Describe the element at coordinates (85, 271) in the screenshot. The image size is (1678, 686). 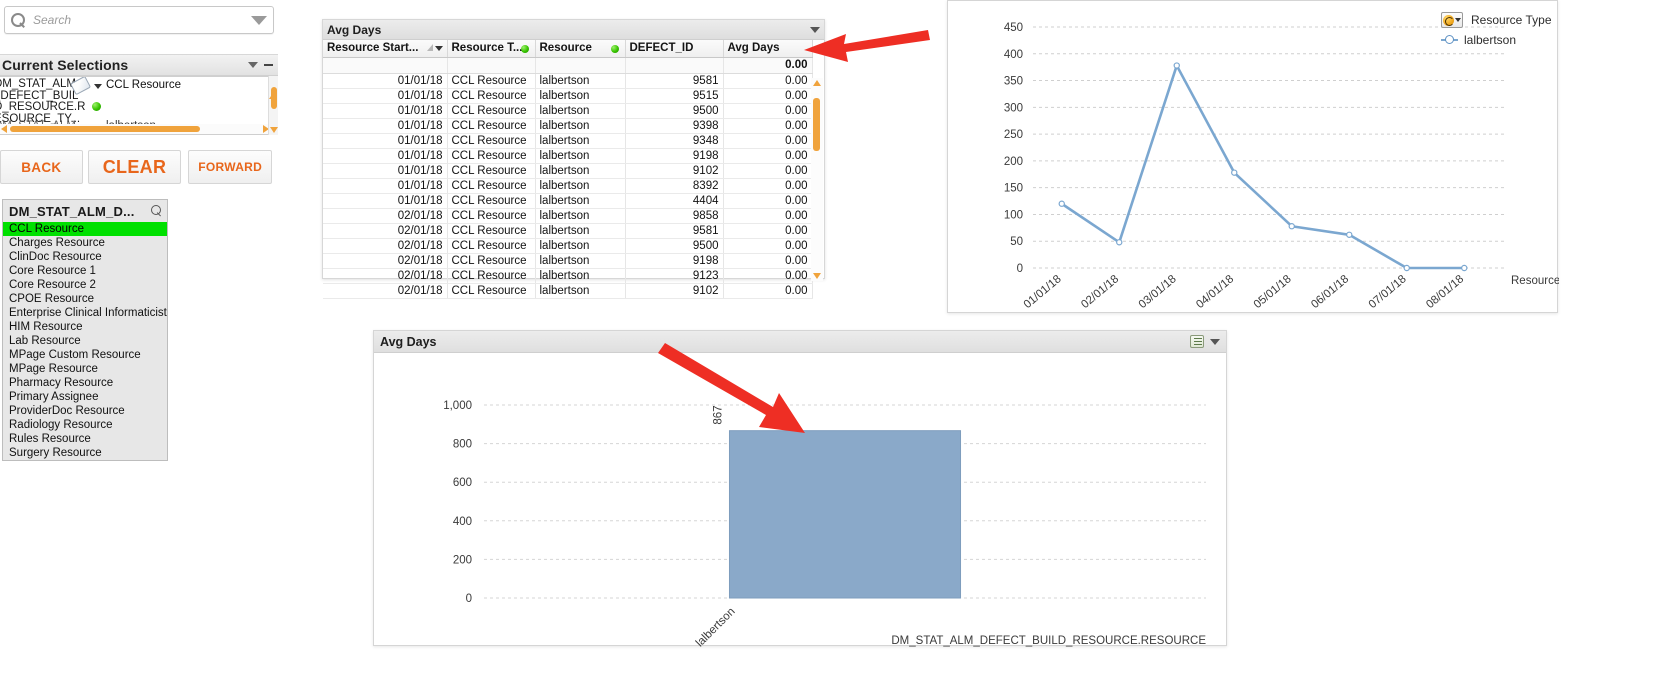
I see `listbox-item: Core Resource 1` at that location.